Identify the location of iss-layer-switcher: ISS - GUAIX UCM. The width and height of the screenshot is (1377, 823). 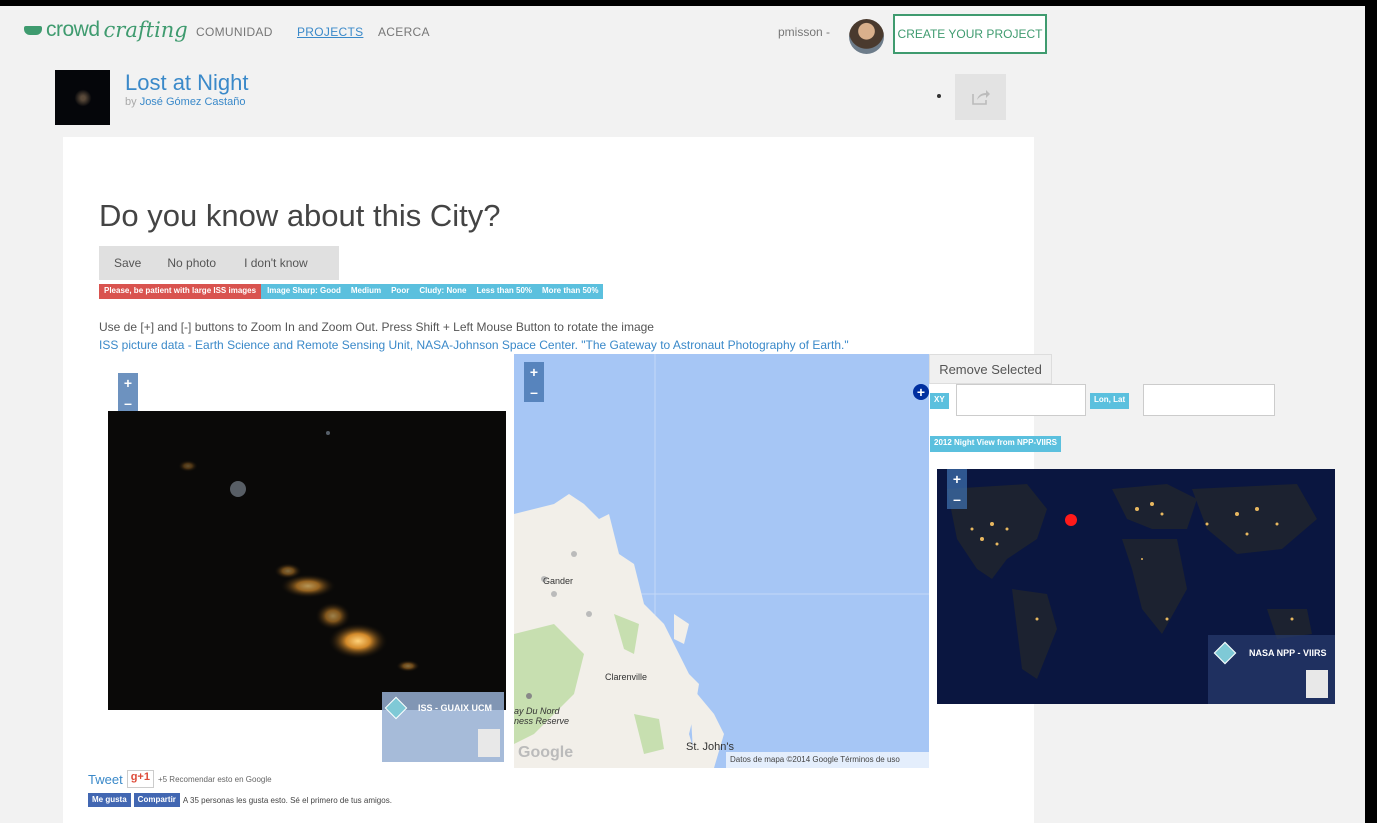
(438, 708).